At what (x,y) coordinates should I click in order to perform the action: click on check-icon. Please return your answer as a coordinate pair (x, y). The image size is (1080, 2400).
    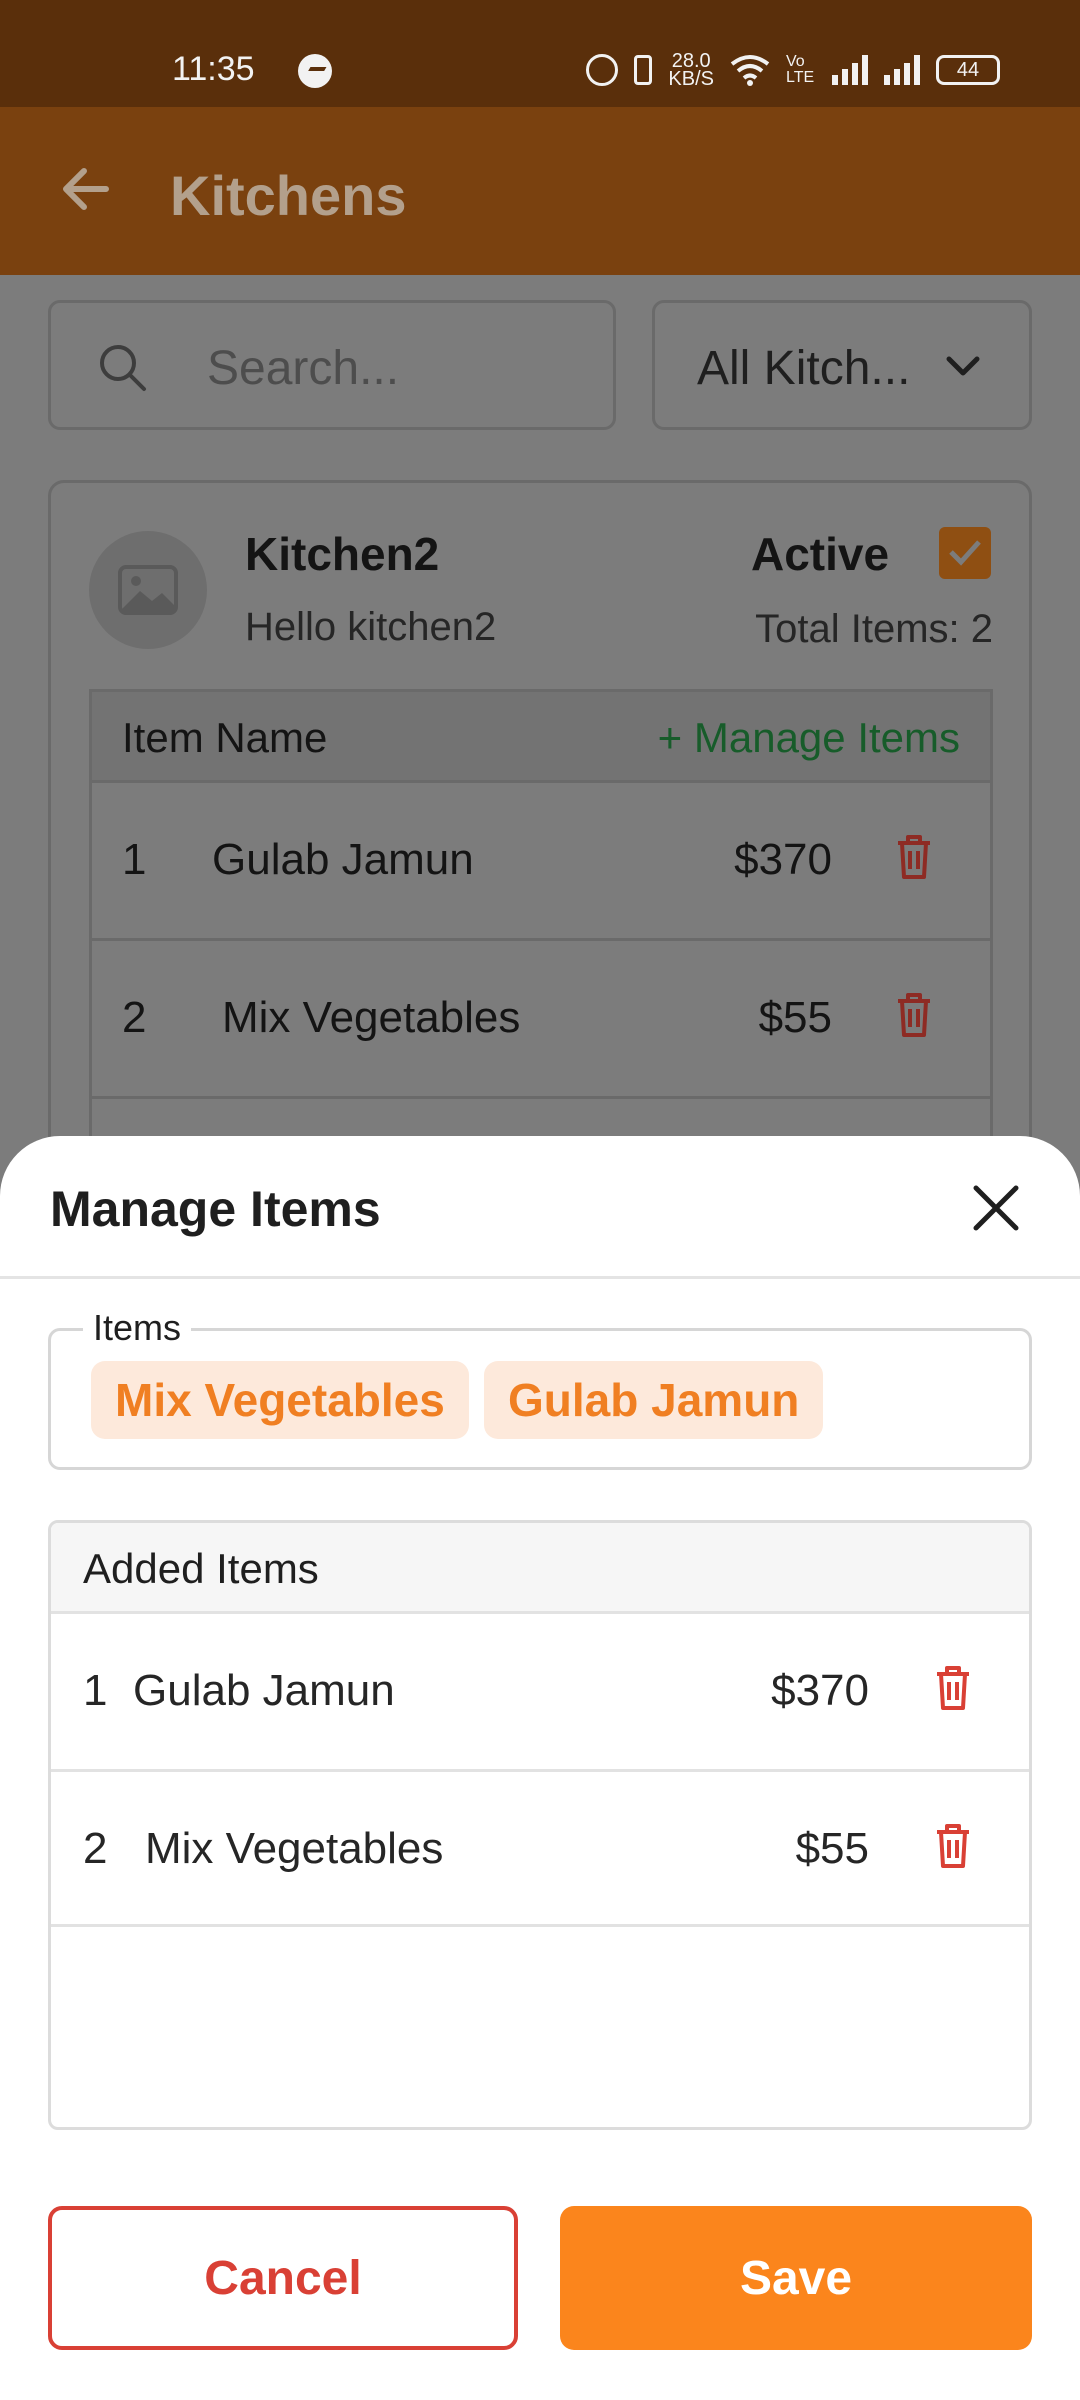
    Looking at the image, I should click on (965, 553).